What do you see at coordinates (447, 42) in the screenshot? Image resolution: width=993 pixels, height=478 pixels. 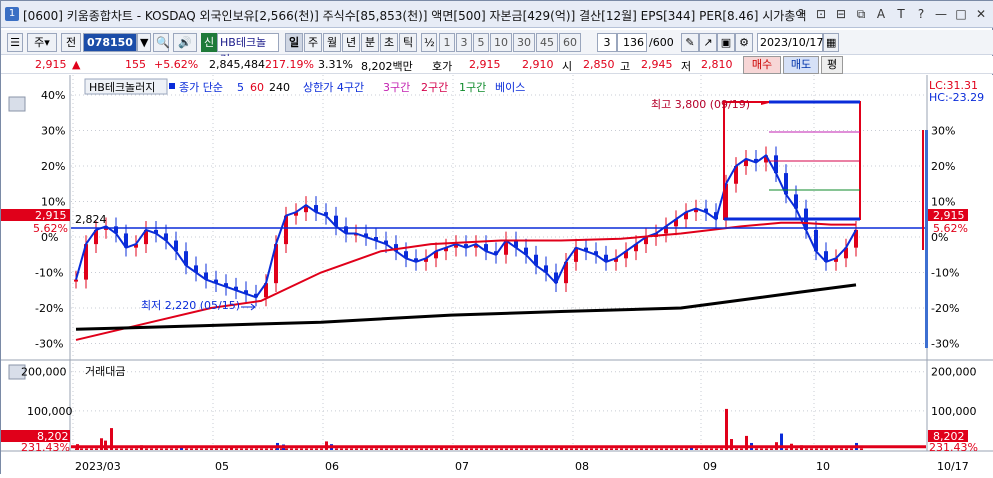 I see `interval-button-1: 1` at bounding box center [447, 42].